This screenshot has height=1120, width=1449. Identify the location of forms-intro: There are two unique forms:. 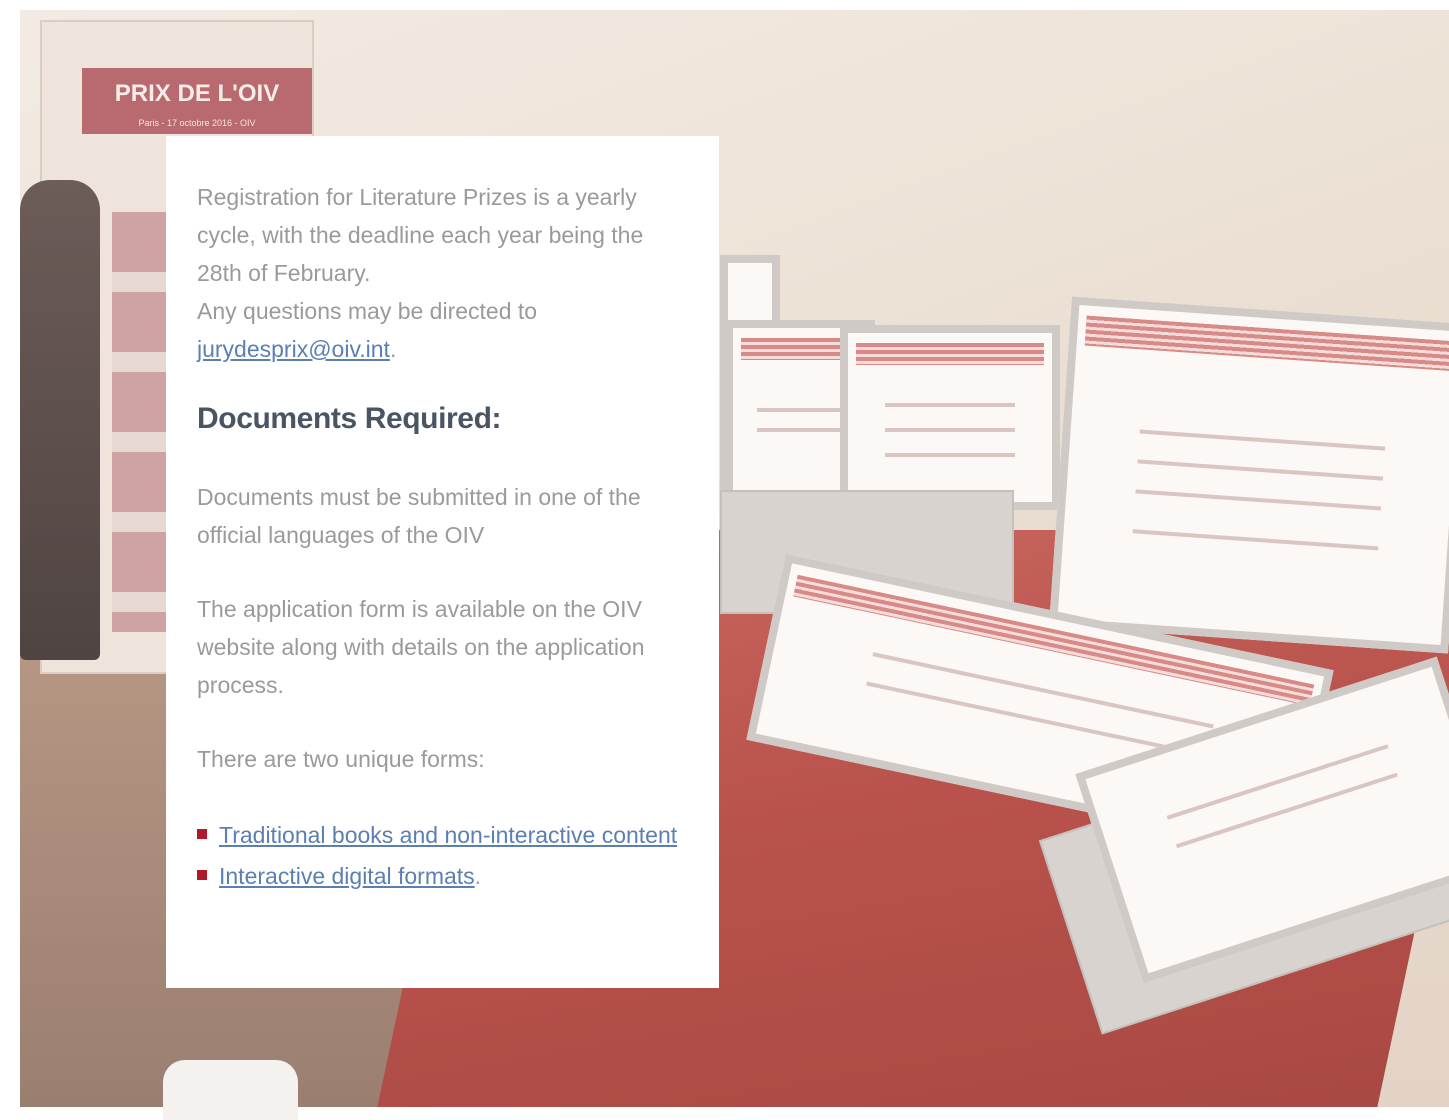
(341, 759).